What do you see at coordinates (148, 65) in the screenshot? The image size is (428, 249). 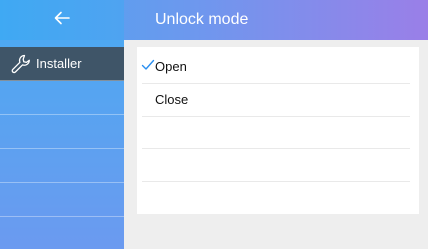 I see `checkmark-icon` at bounding box center [148, 65].